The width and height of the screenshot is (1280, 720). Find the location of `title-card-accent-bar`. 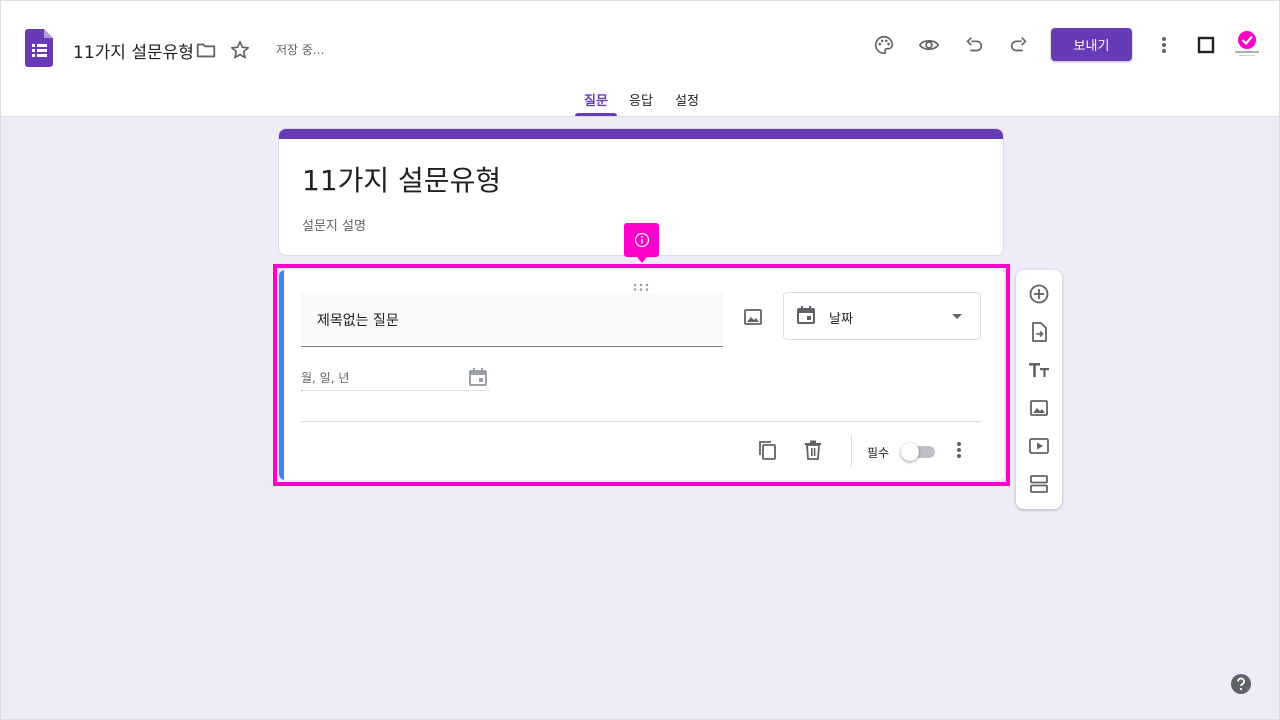

title-card-accent-bar is located at coordinates (641, 134).